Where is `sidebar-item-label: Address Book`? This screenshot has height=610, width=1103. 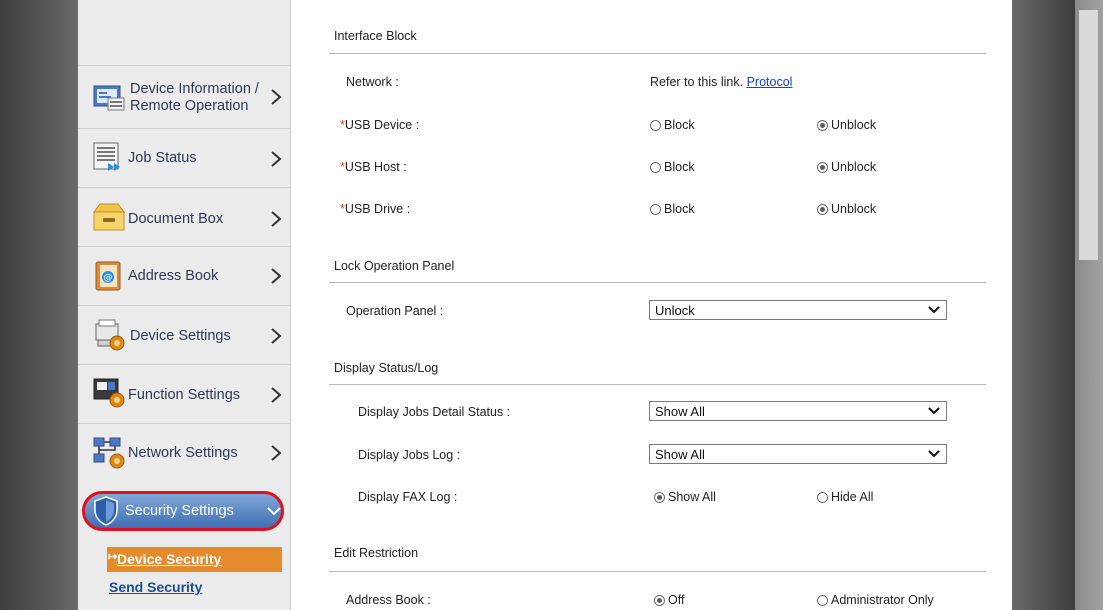
sidebar-item-label: Address Book is located at coordinates (173, 276).